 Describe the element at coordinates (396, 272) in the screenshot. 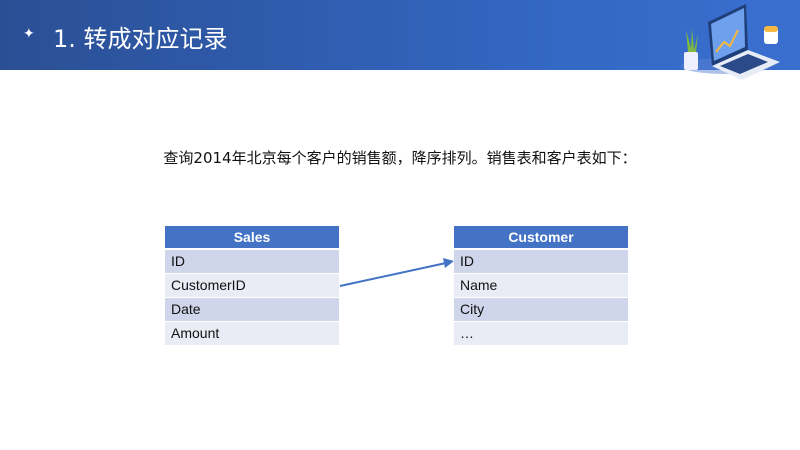

I see `relation-arrow-icon` at that location.